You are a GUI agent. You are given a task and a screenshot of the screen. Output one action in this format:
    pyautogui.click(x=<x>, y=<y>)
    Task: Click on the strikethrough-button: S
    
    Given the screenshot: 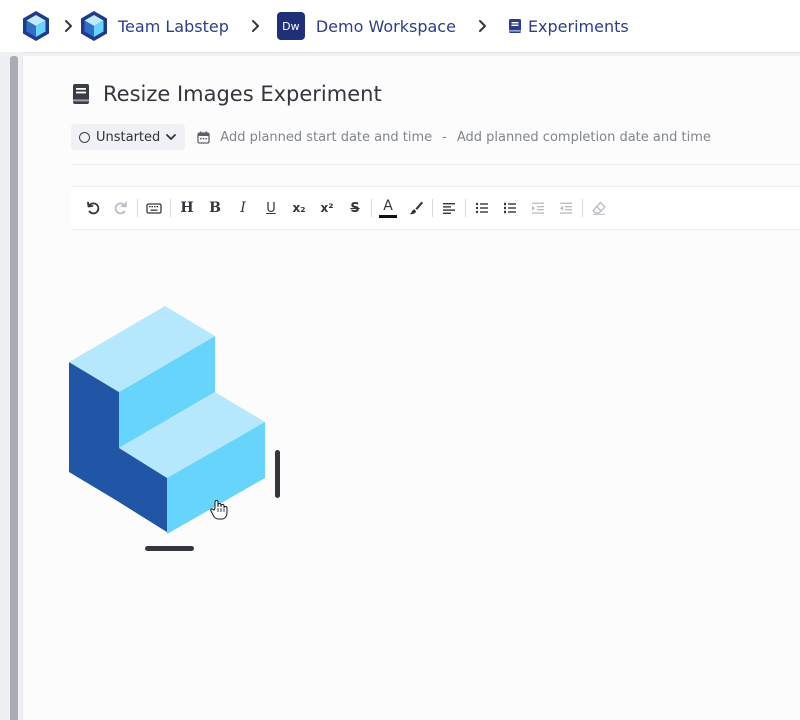 What is the action you would take?
    pyautogui.click(x=355, y=208)
    